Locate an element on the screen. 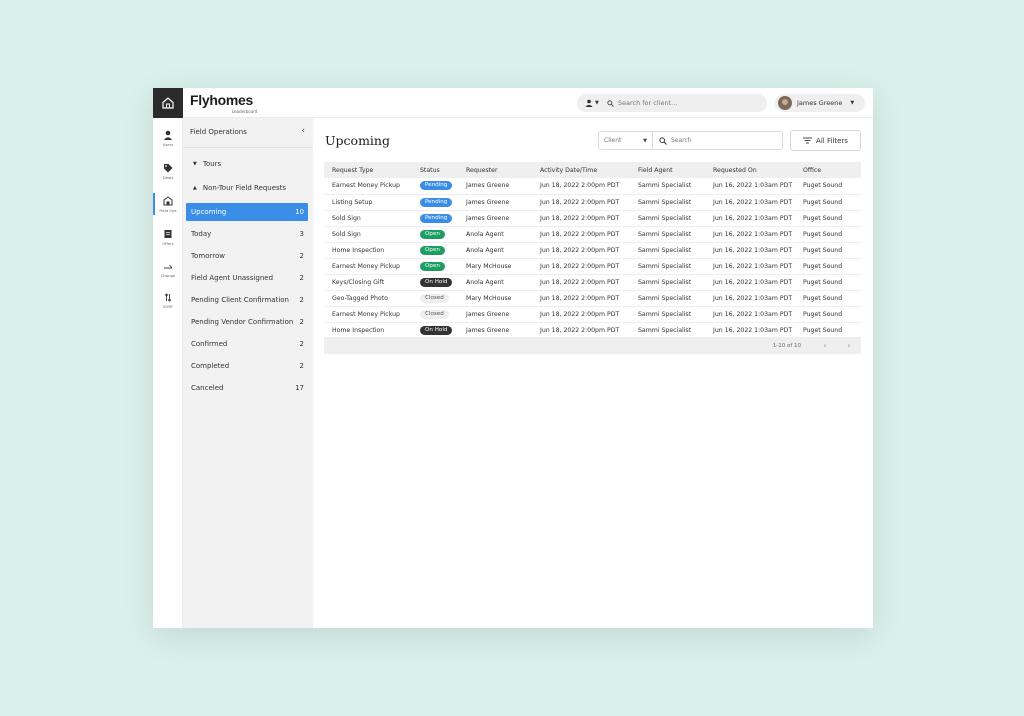 This screenshot has height=716, width=1024. rail-item-field-ops: Field Ops is located at coordinates (168, 204).